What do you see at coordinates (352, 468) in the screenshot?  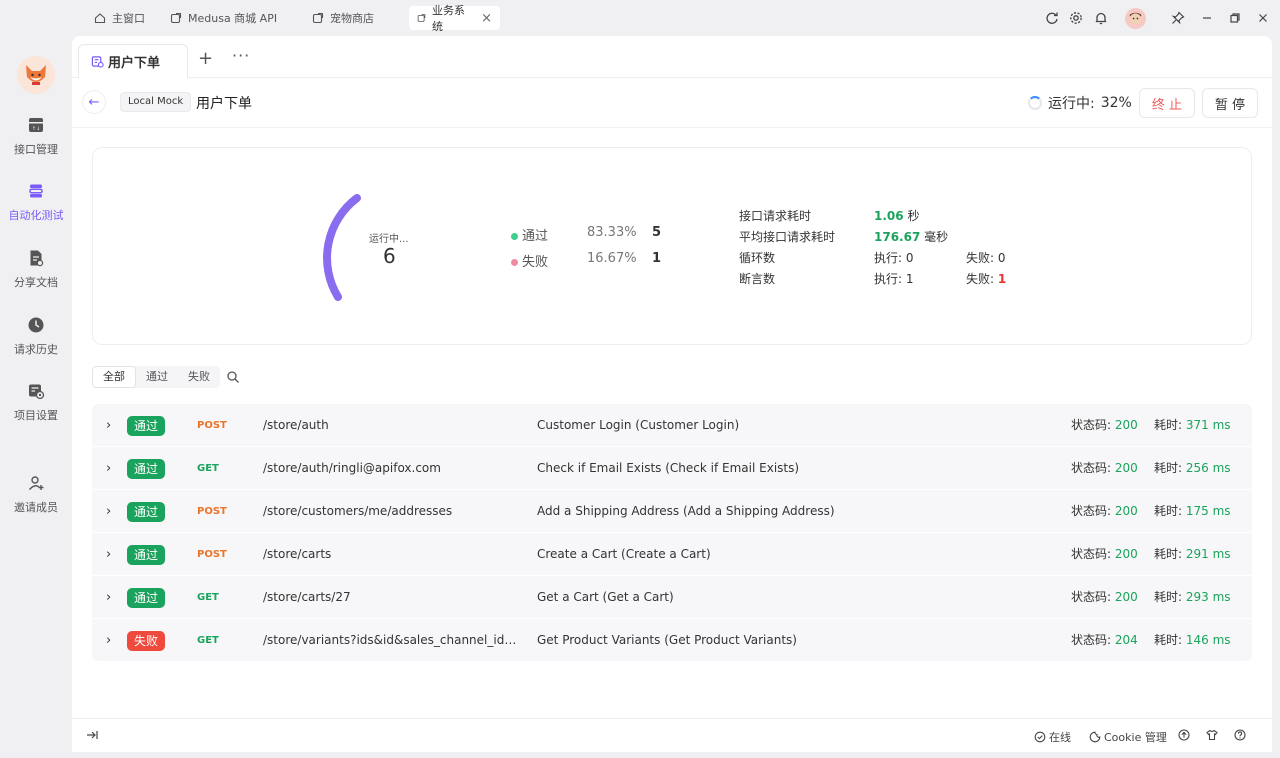 I see `request-path: /store/auth/ringli@apifox.com` at bounding box center [352, 468].